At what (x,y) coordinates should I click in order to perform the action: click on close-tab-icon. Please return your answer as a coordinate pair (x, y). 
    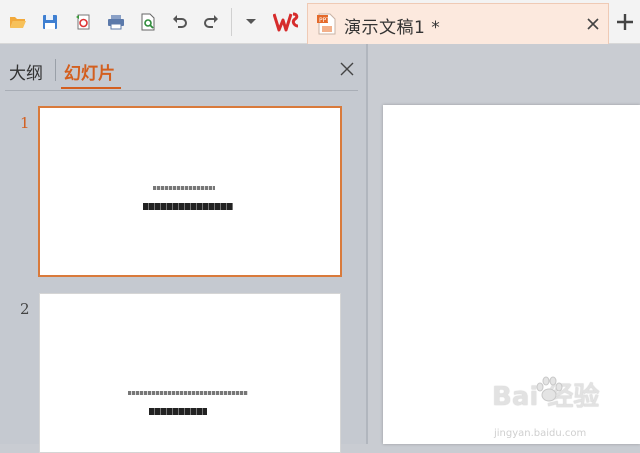
    Looking at the image, I should click on (593, 24).